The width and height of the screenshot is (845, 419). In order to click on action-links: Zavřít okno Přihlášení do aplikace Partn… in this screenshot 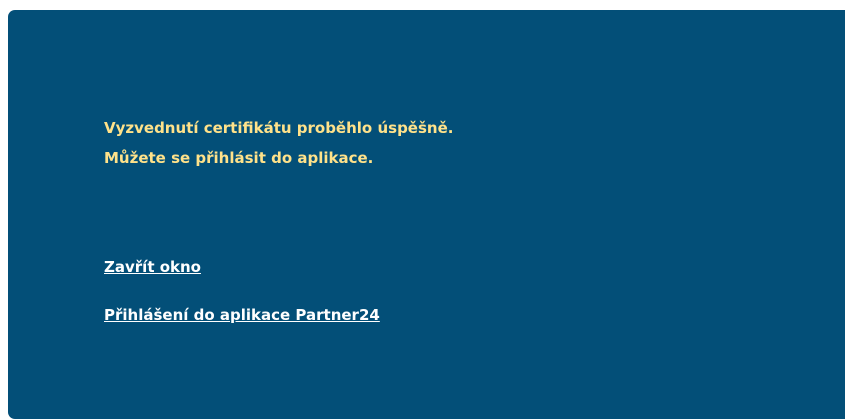, I will do `click(242, 291)`.